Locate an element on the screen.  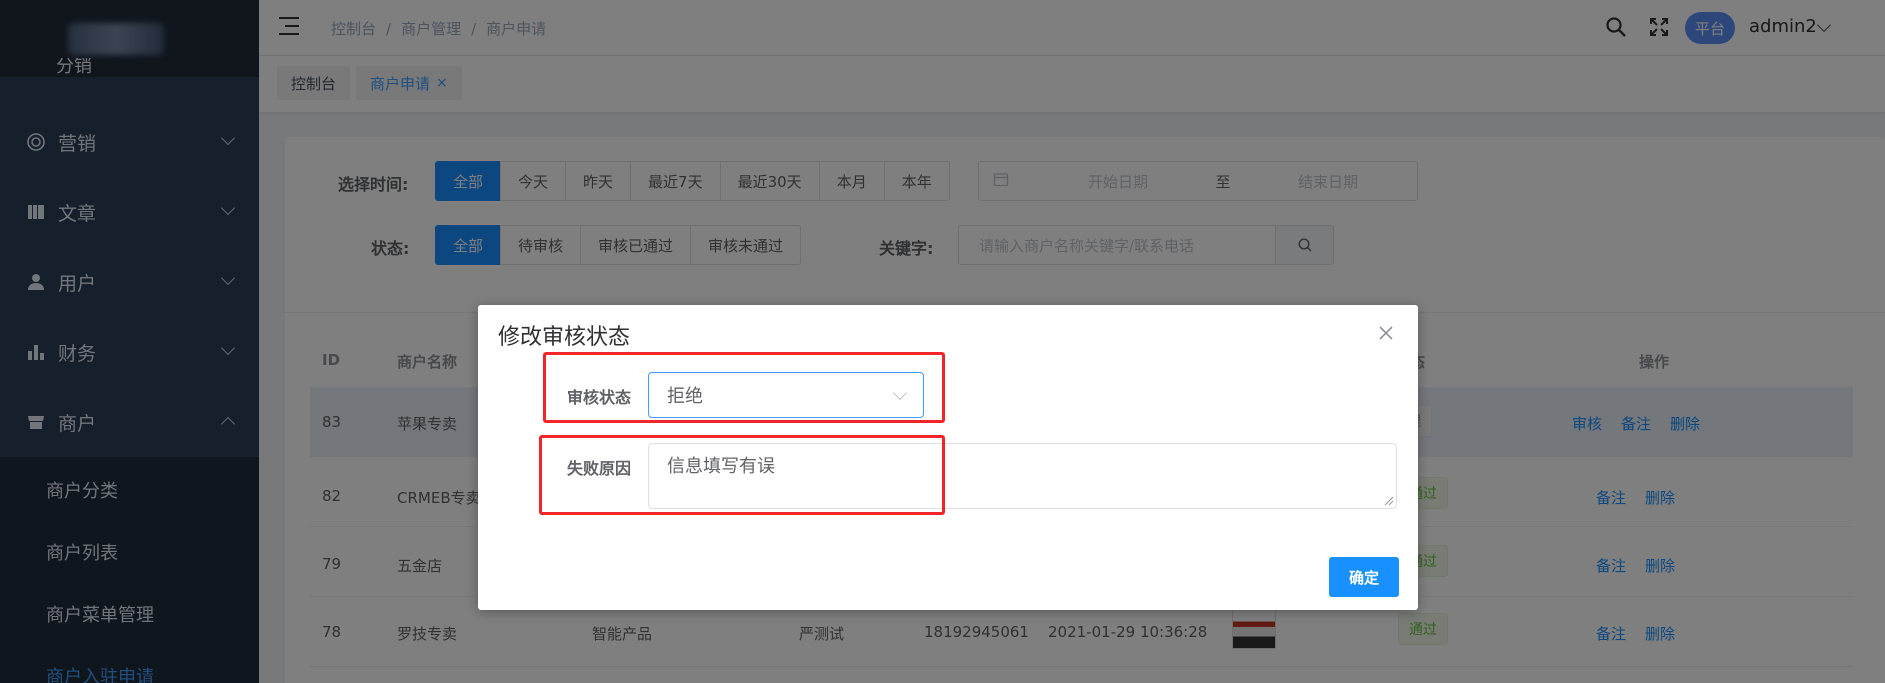
resize-handle-icon is located at coordinates (1388, 500).